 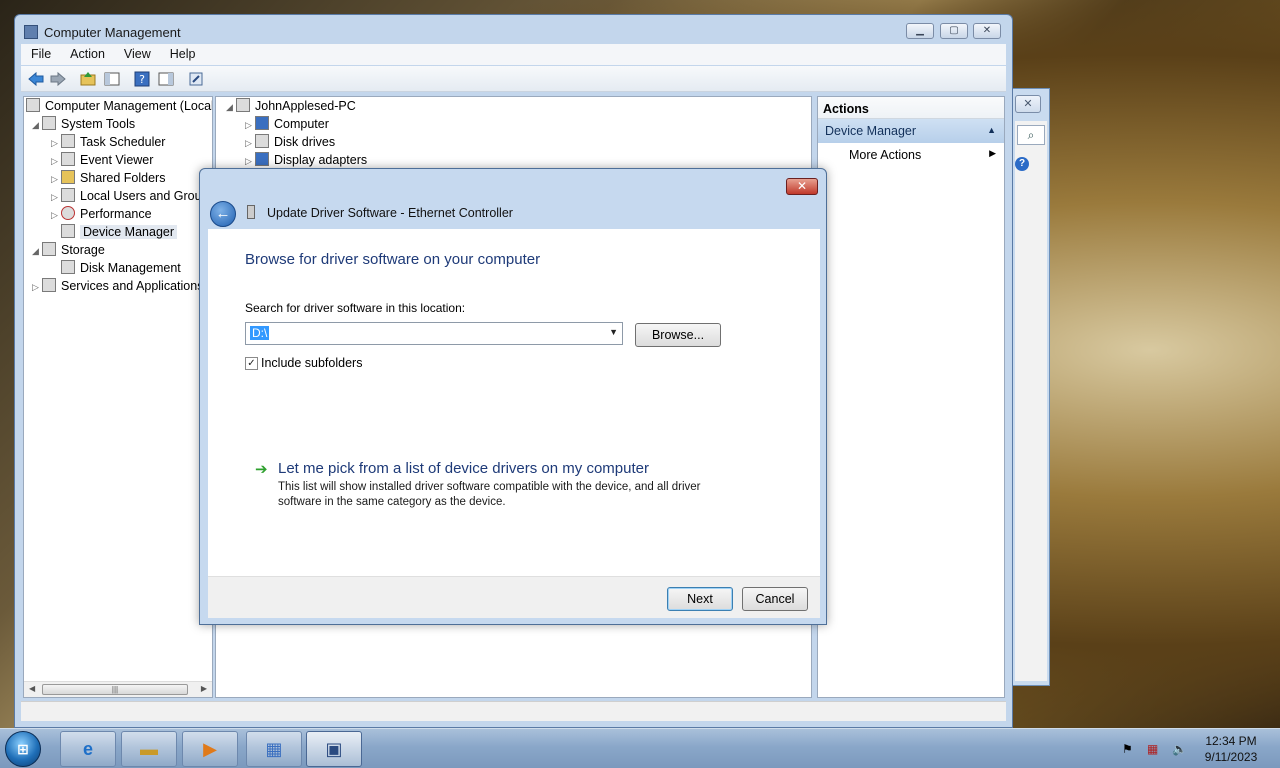 I want to click on back-arrow-icon: ←, so click(x=223, y=214).